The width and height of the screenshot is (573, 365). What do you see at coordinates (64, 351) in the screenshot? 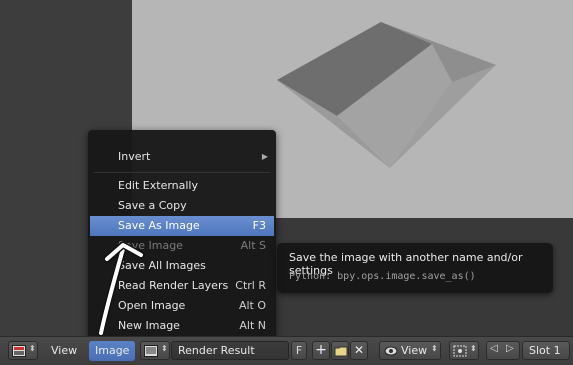
I see `menu-view: View` at bounding box center [64, 351].